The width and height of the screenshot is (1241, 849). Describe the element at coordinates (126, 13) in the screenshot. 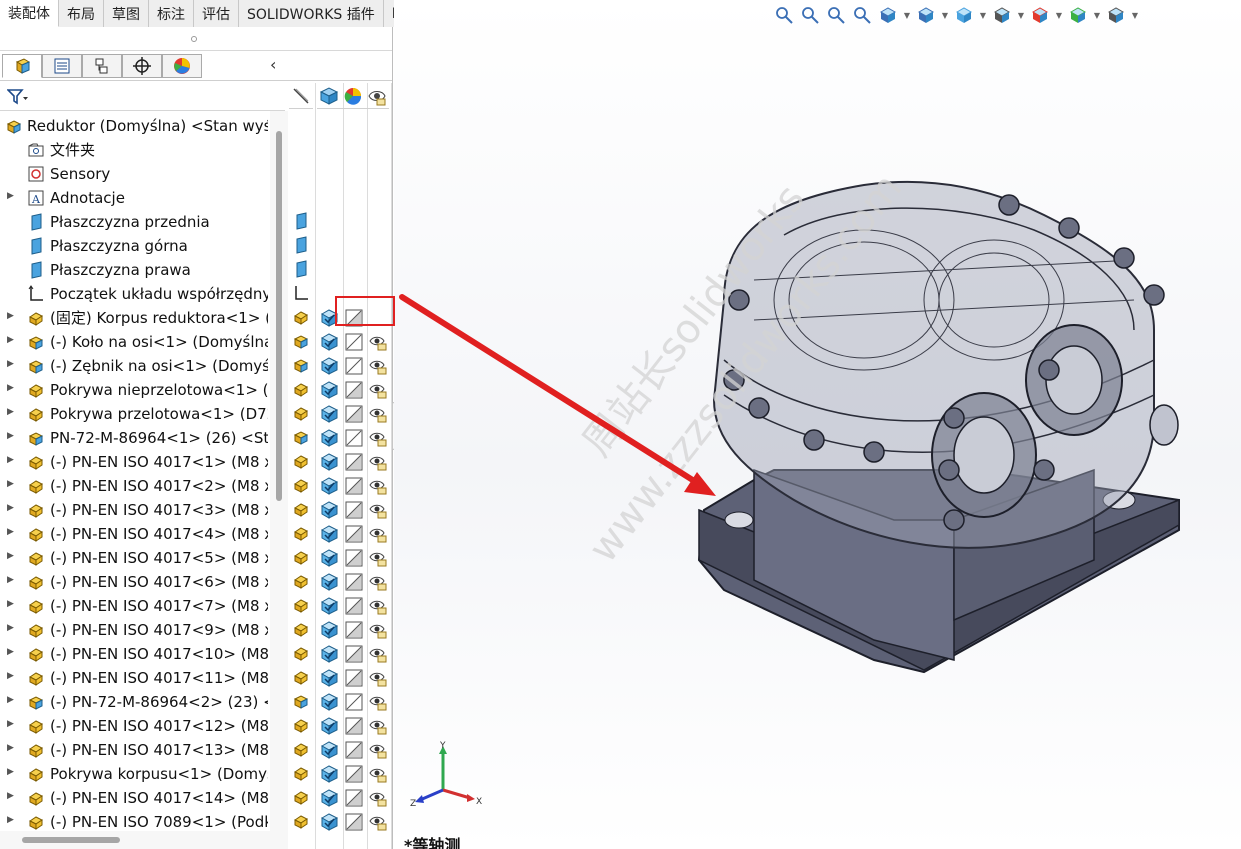

I see `tab-2: 草图` at that location.